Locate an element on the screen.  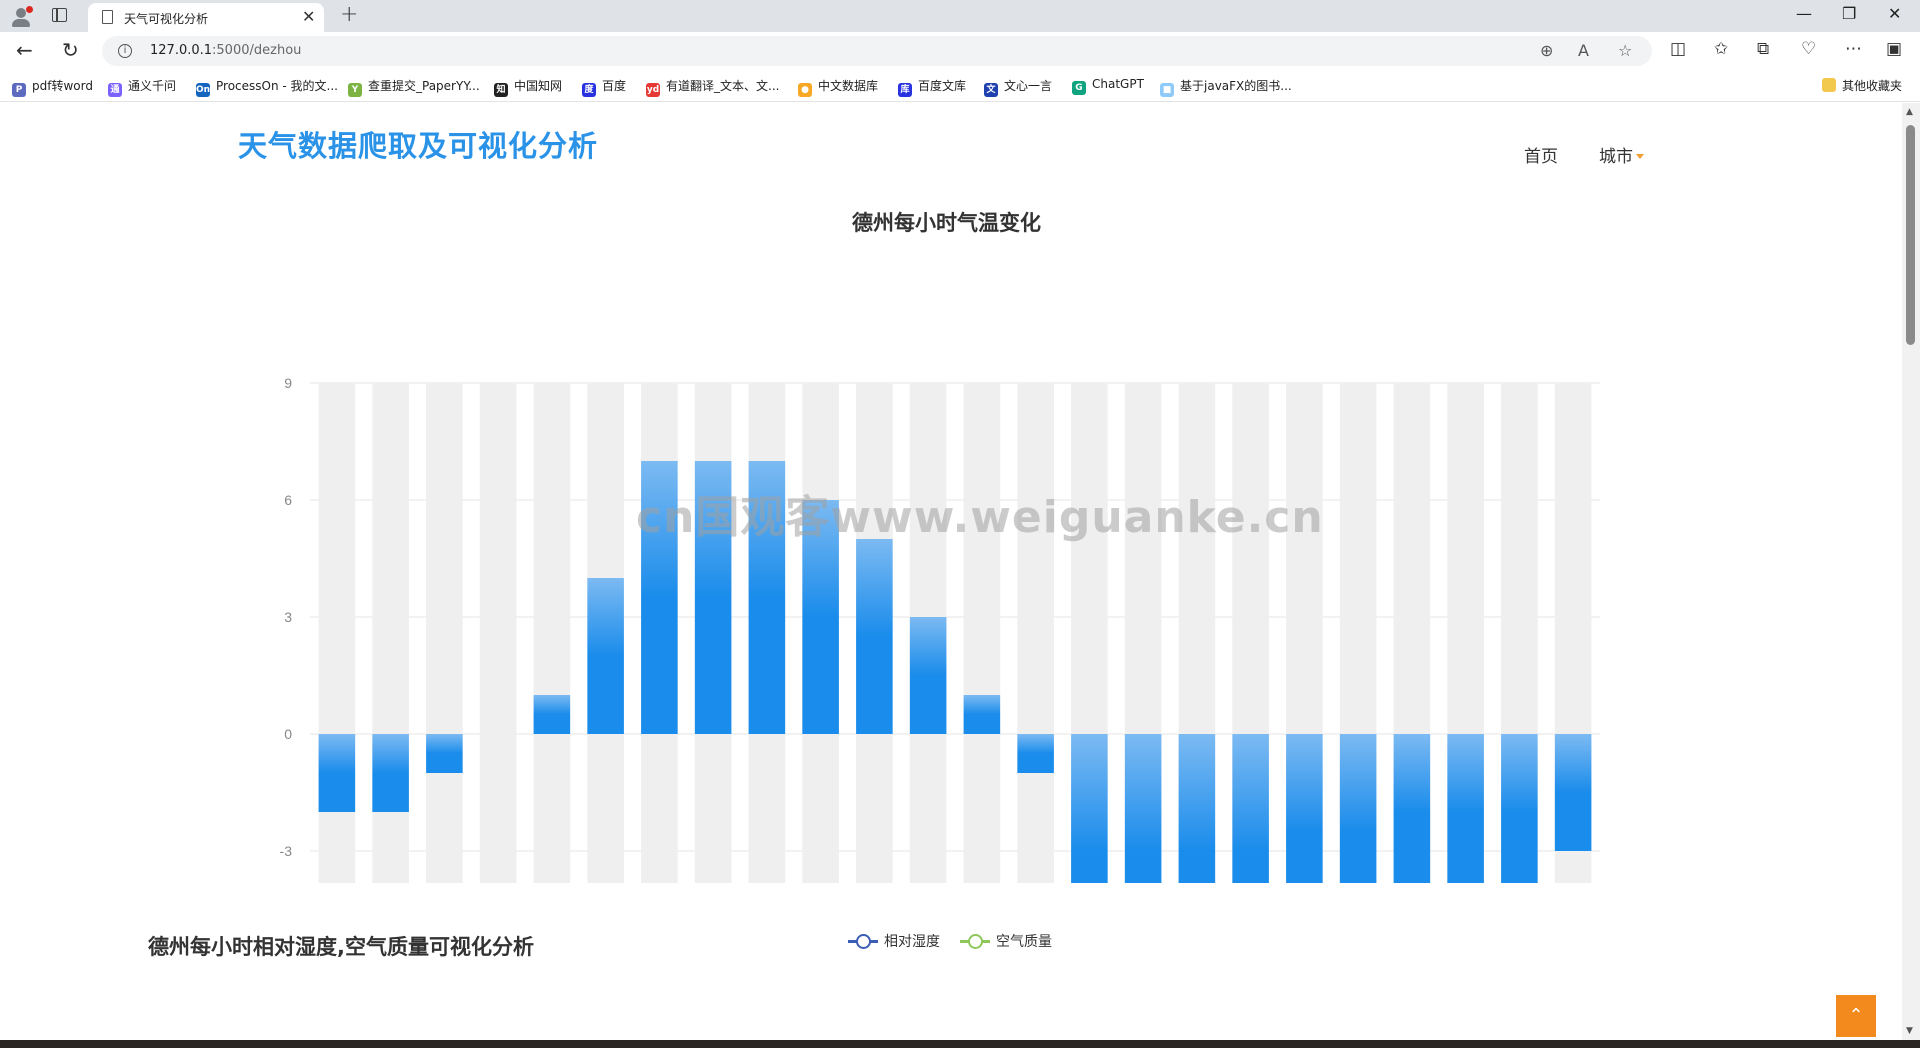
bookmark-favicon-icon: ● is located at coordinates (805, 90).